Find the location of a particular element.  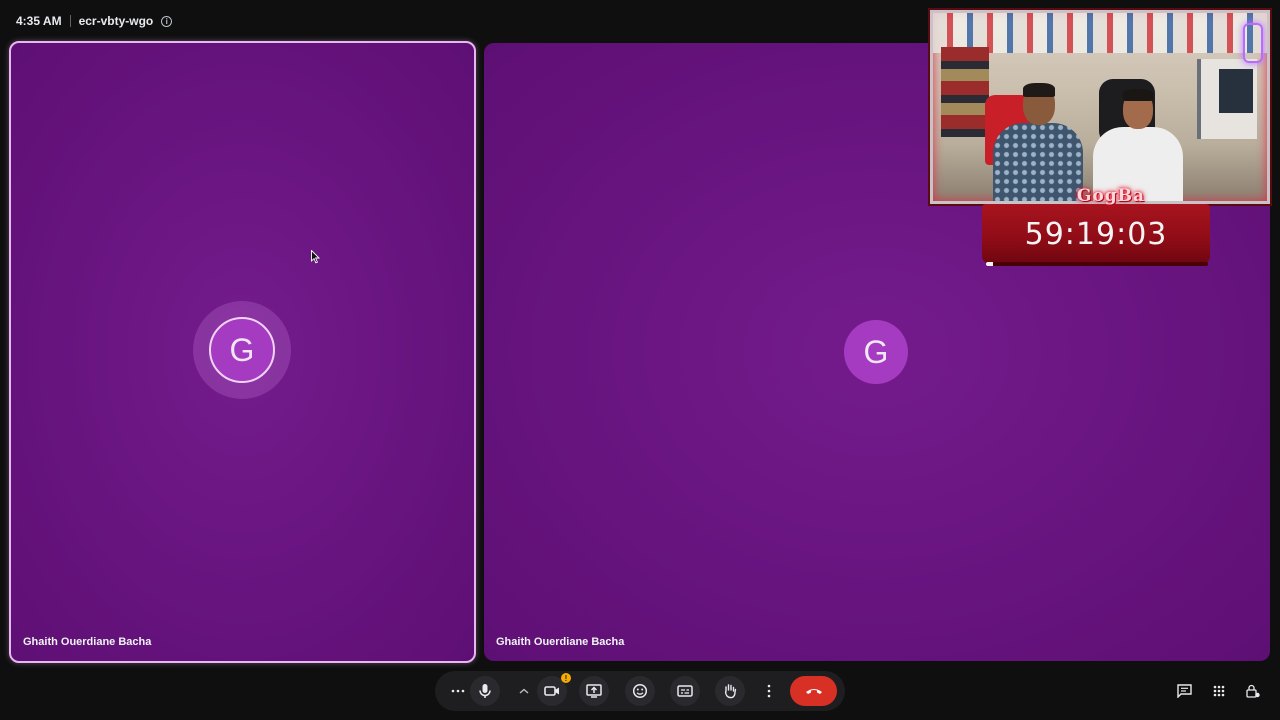

stream-timer: 59:19:03 is located at coordinates (1096, 234).